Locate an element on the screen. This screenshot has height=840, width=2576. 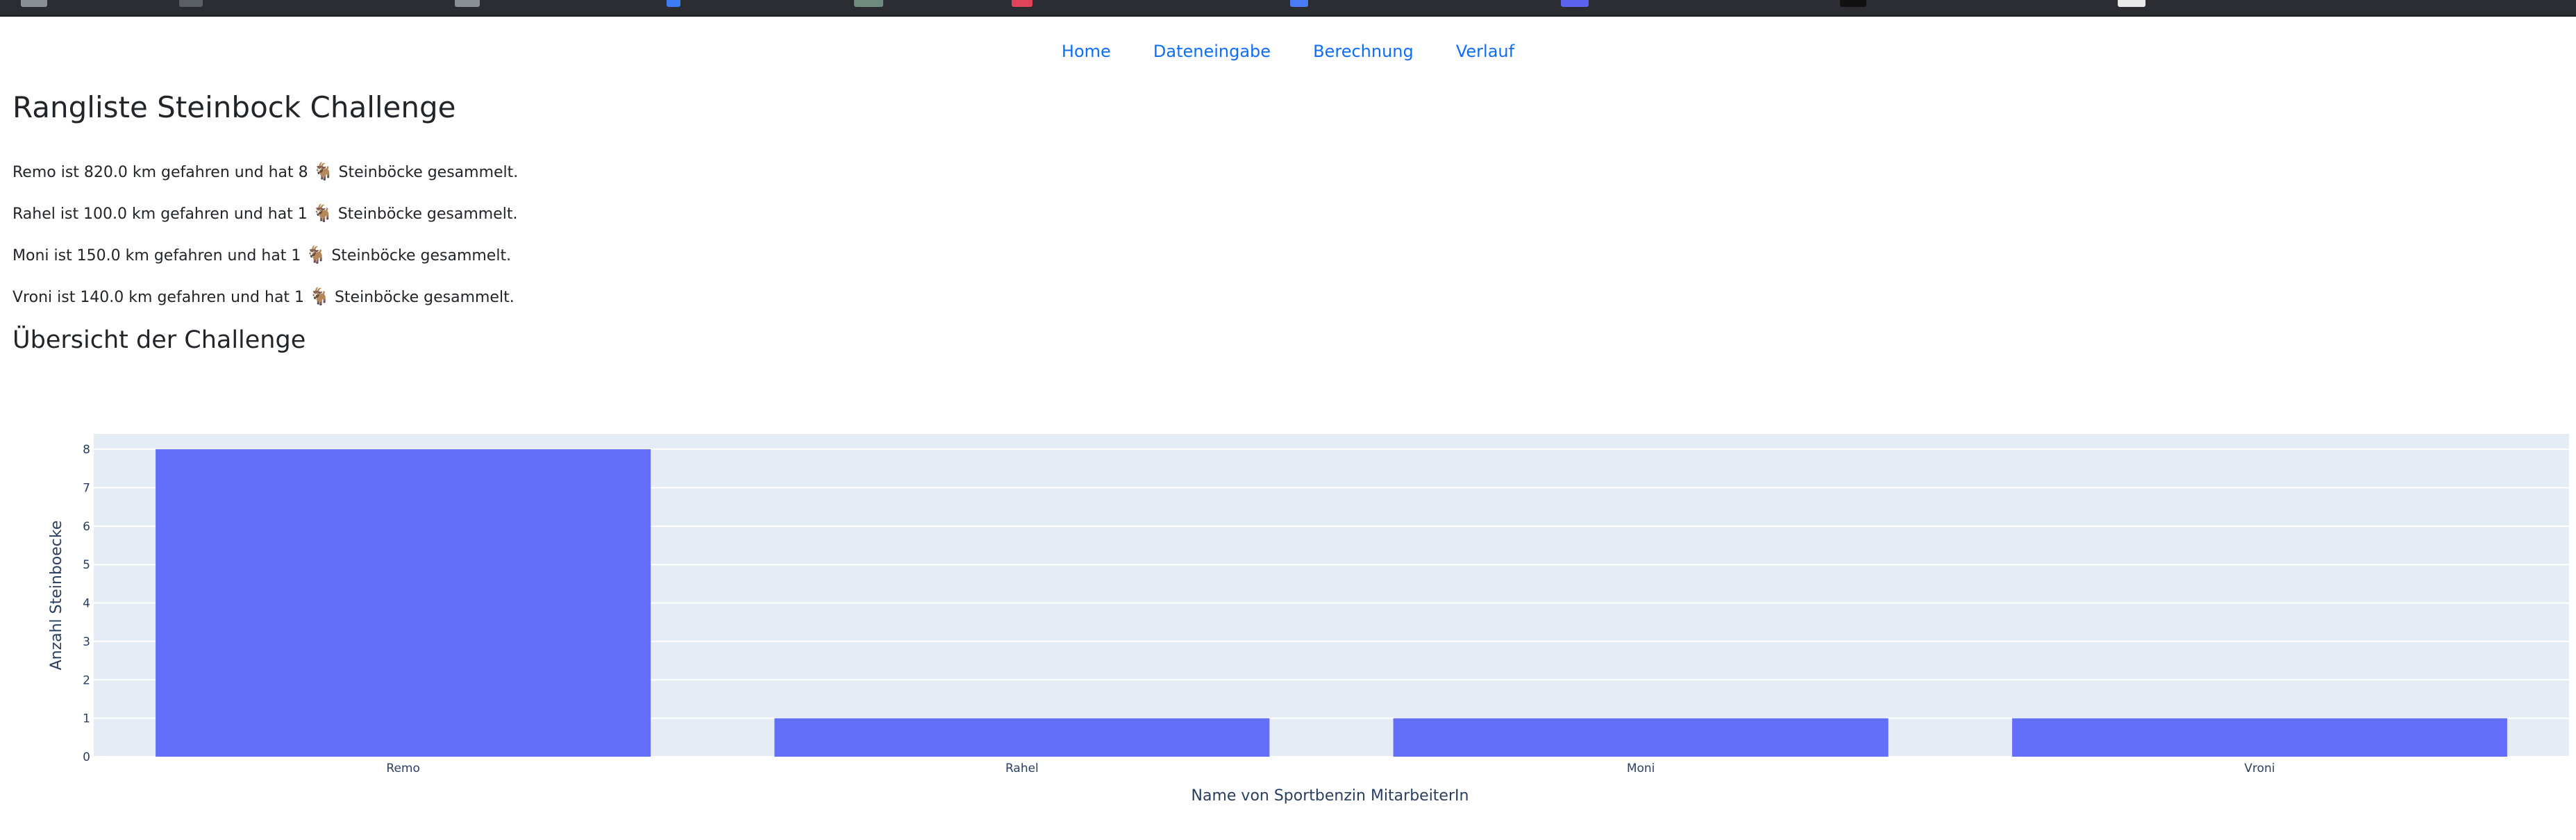
y-tick-label: 0 is located at coordinates (86, 757).